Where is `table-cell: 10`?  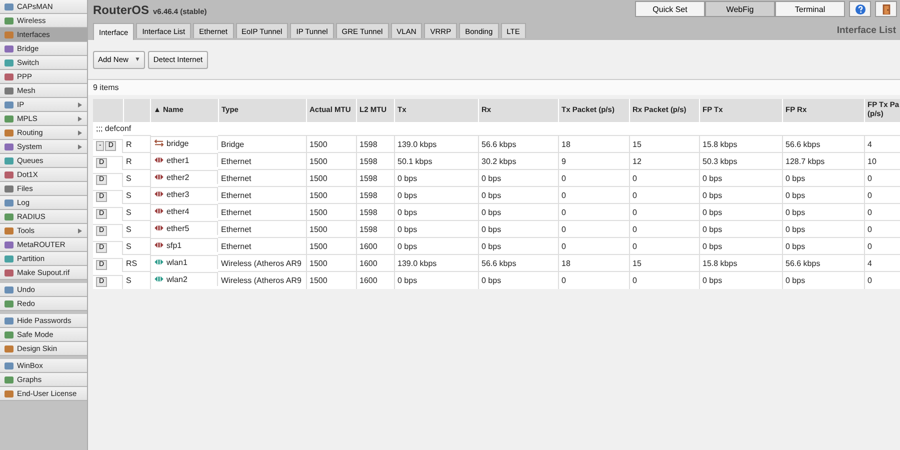 table-cell: 10 is located at coordinates (882, 161).